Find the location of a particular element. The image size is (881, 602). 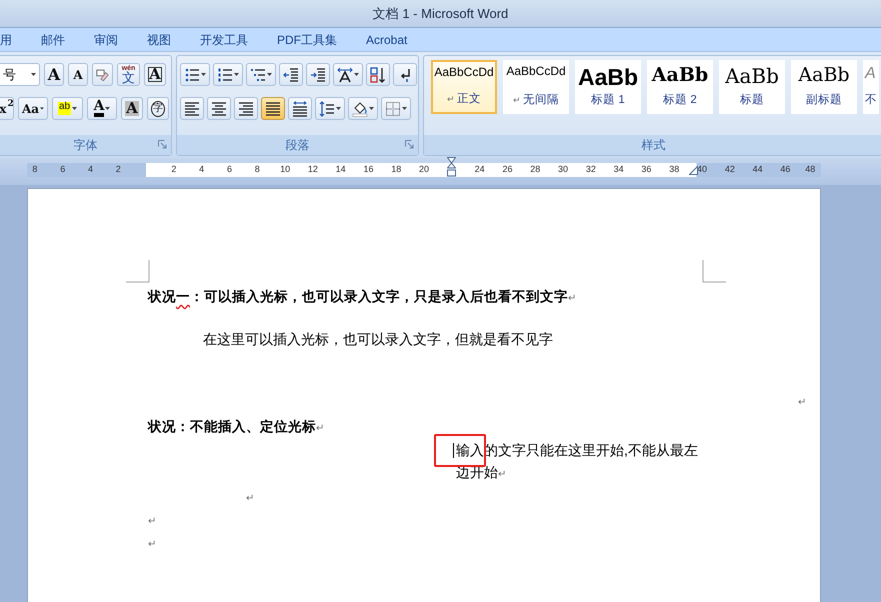

ruler-number: 48 is located at coordinates (810, 169).